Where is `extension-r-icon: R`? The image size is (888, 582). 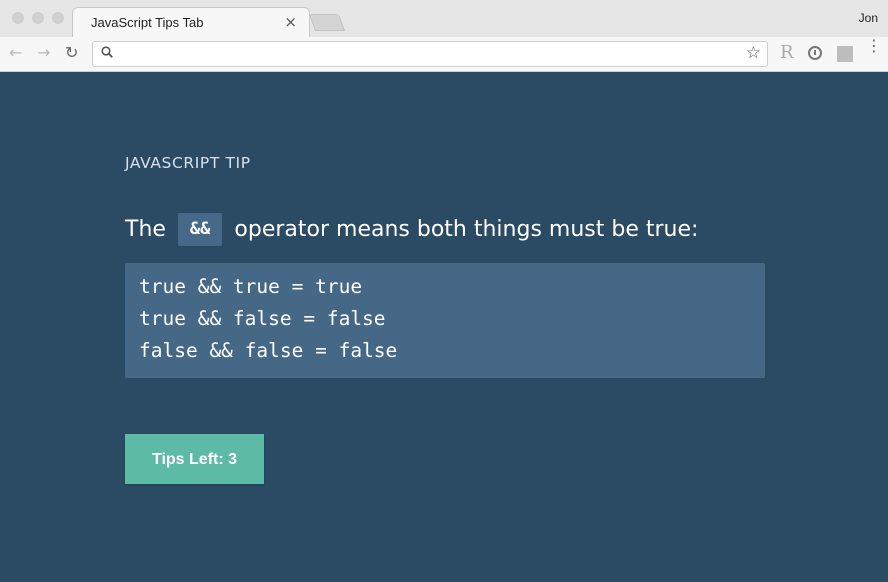 extension-r-icon: R is located at coordinates (787, 52).